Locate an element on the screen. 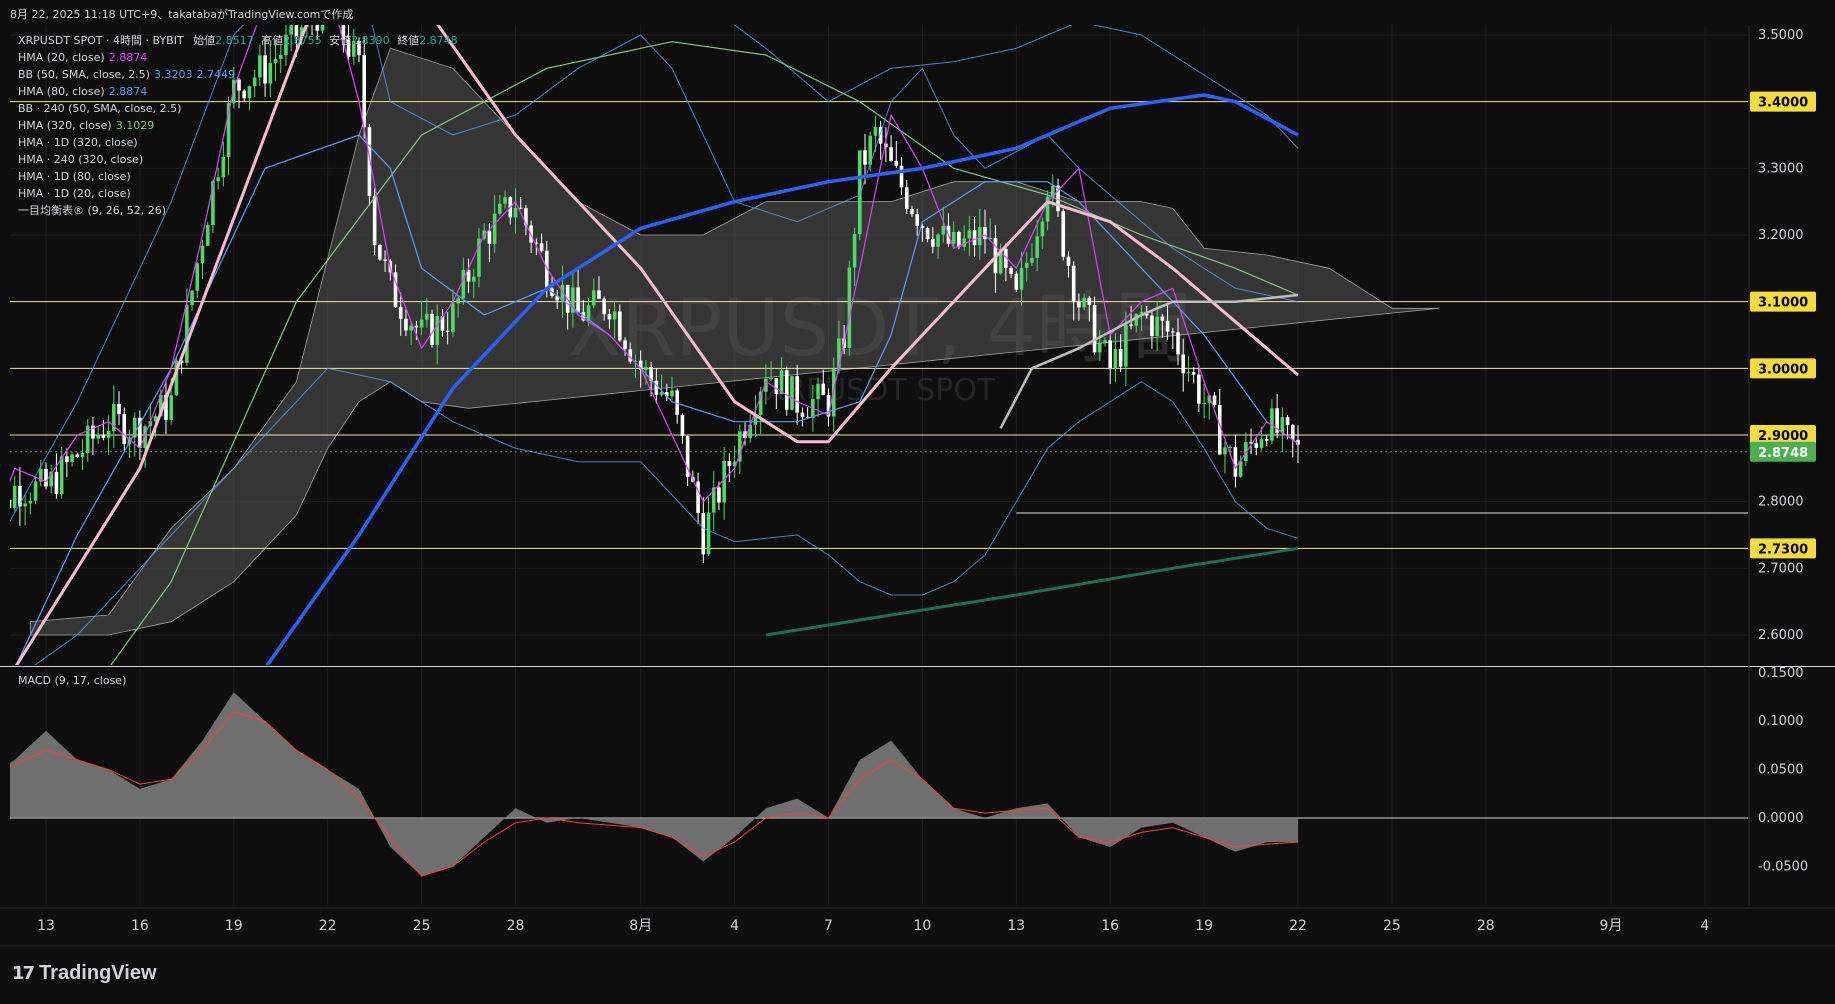  price-tick-label: 3.2000 is located at coordinates (1781, 235).